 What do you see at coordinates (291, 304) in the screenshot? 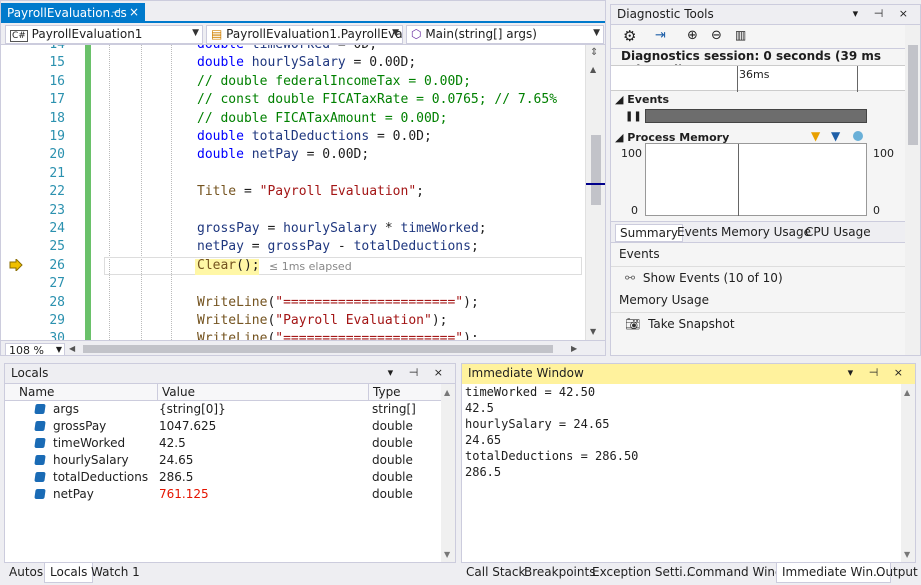
I see `code-line: 28 WriteLine("======================");` at bounding box center [291, 304].